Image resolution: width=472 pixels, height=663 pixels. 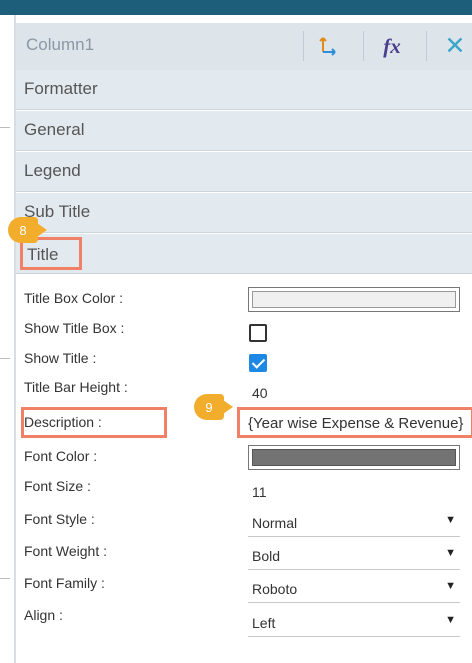 I want to click on accordion-title: Title, so click(x=244, y=254).